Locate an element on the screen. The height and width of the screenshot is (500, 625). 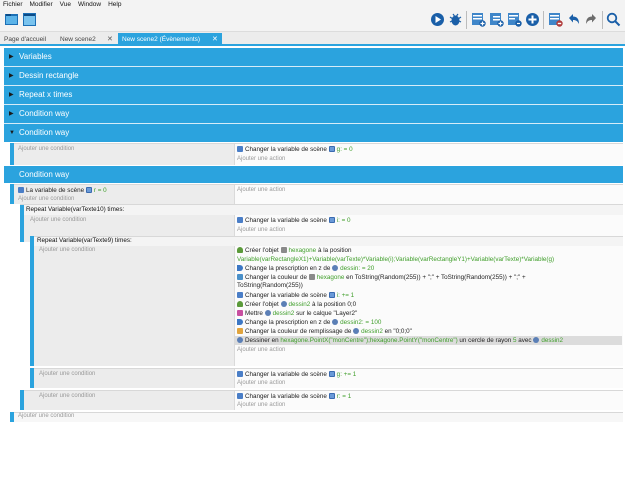
action-text: Créer l'objet is located at coordinates (262, 304).